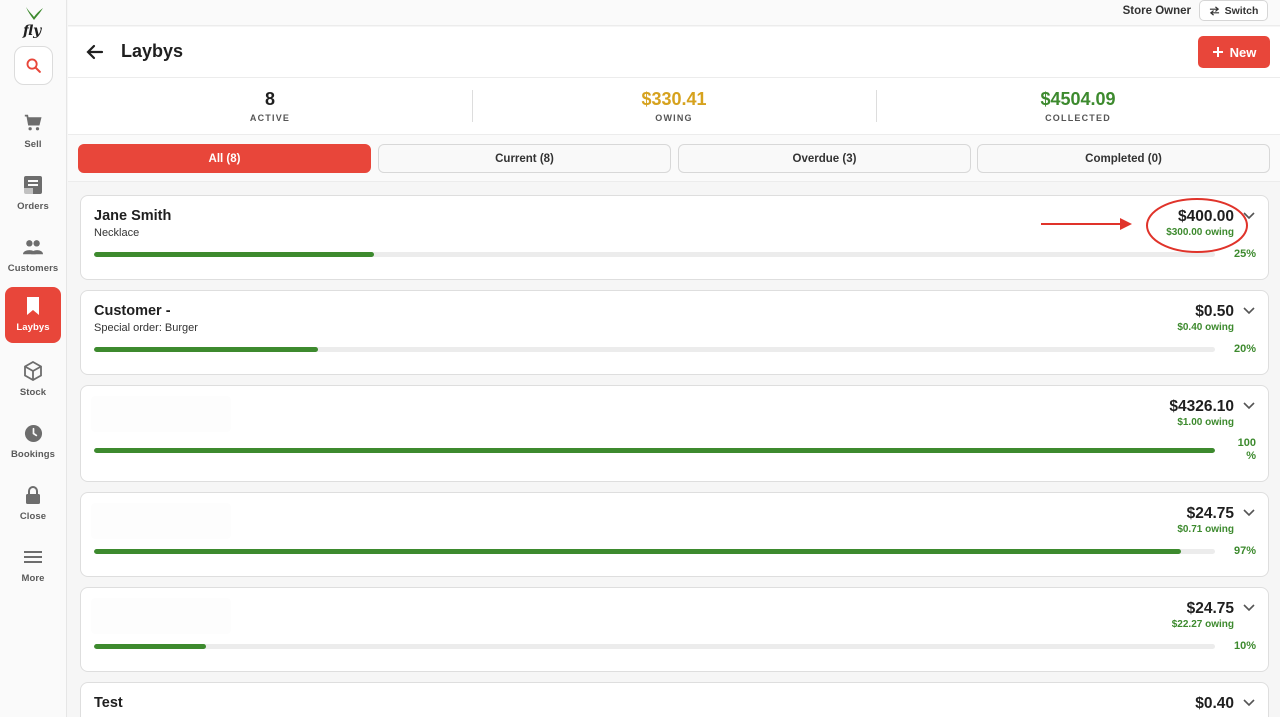 The width and height of the screenshot is (1280, 717). What do you see at coordinates (1205, 327) in the screenshot?
I see `layby-owing: $0.40 owing` at bounding box center [1205, 327].